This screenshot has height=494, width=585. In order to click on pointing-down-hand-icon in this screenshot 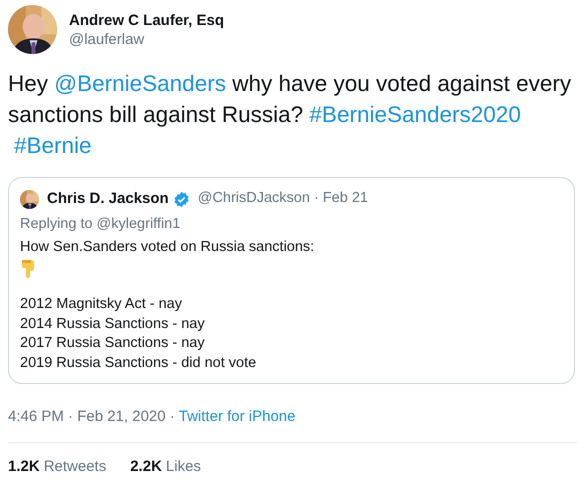, I will do `click(28, 268)`.